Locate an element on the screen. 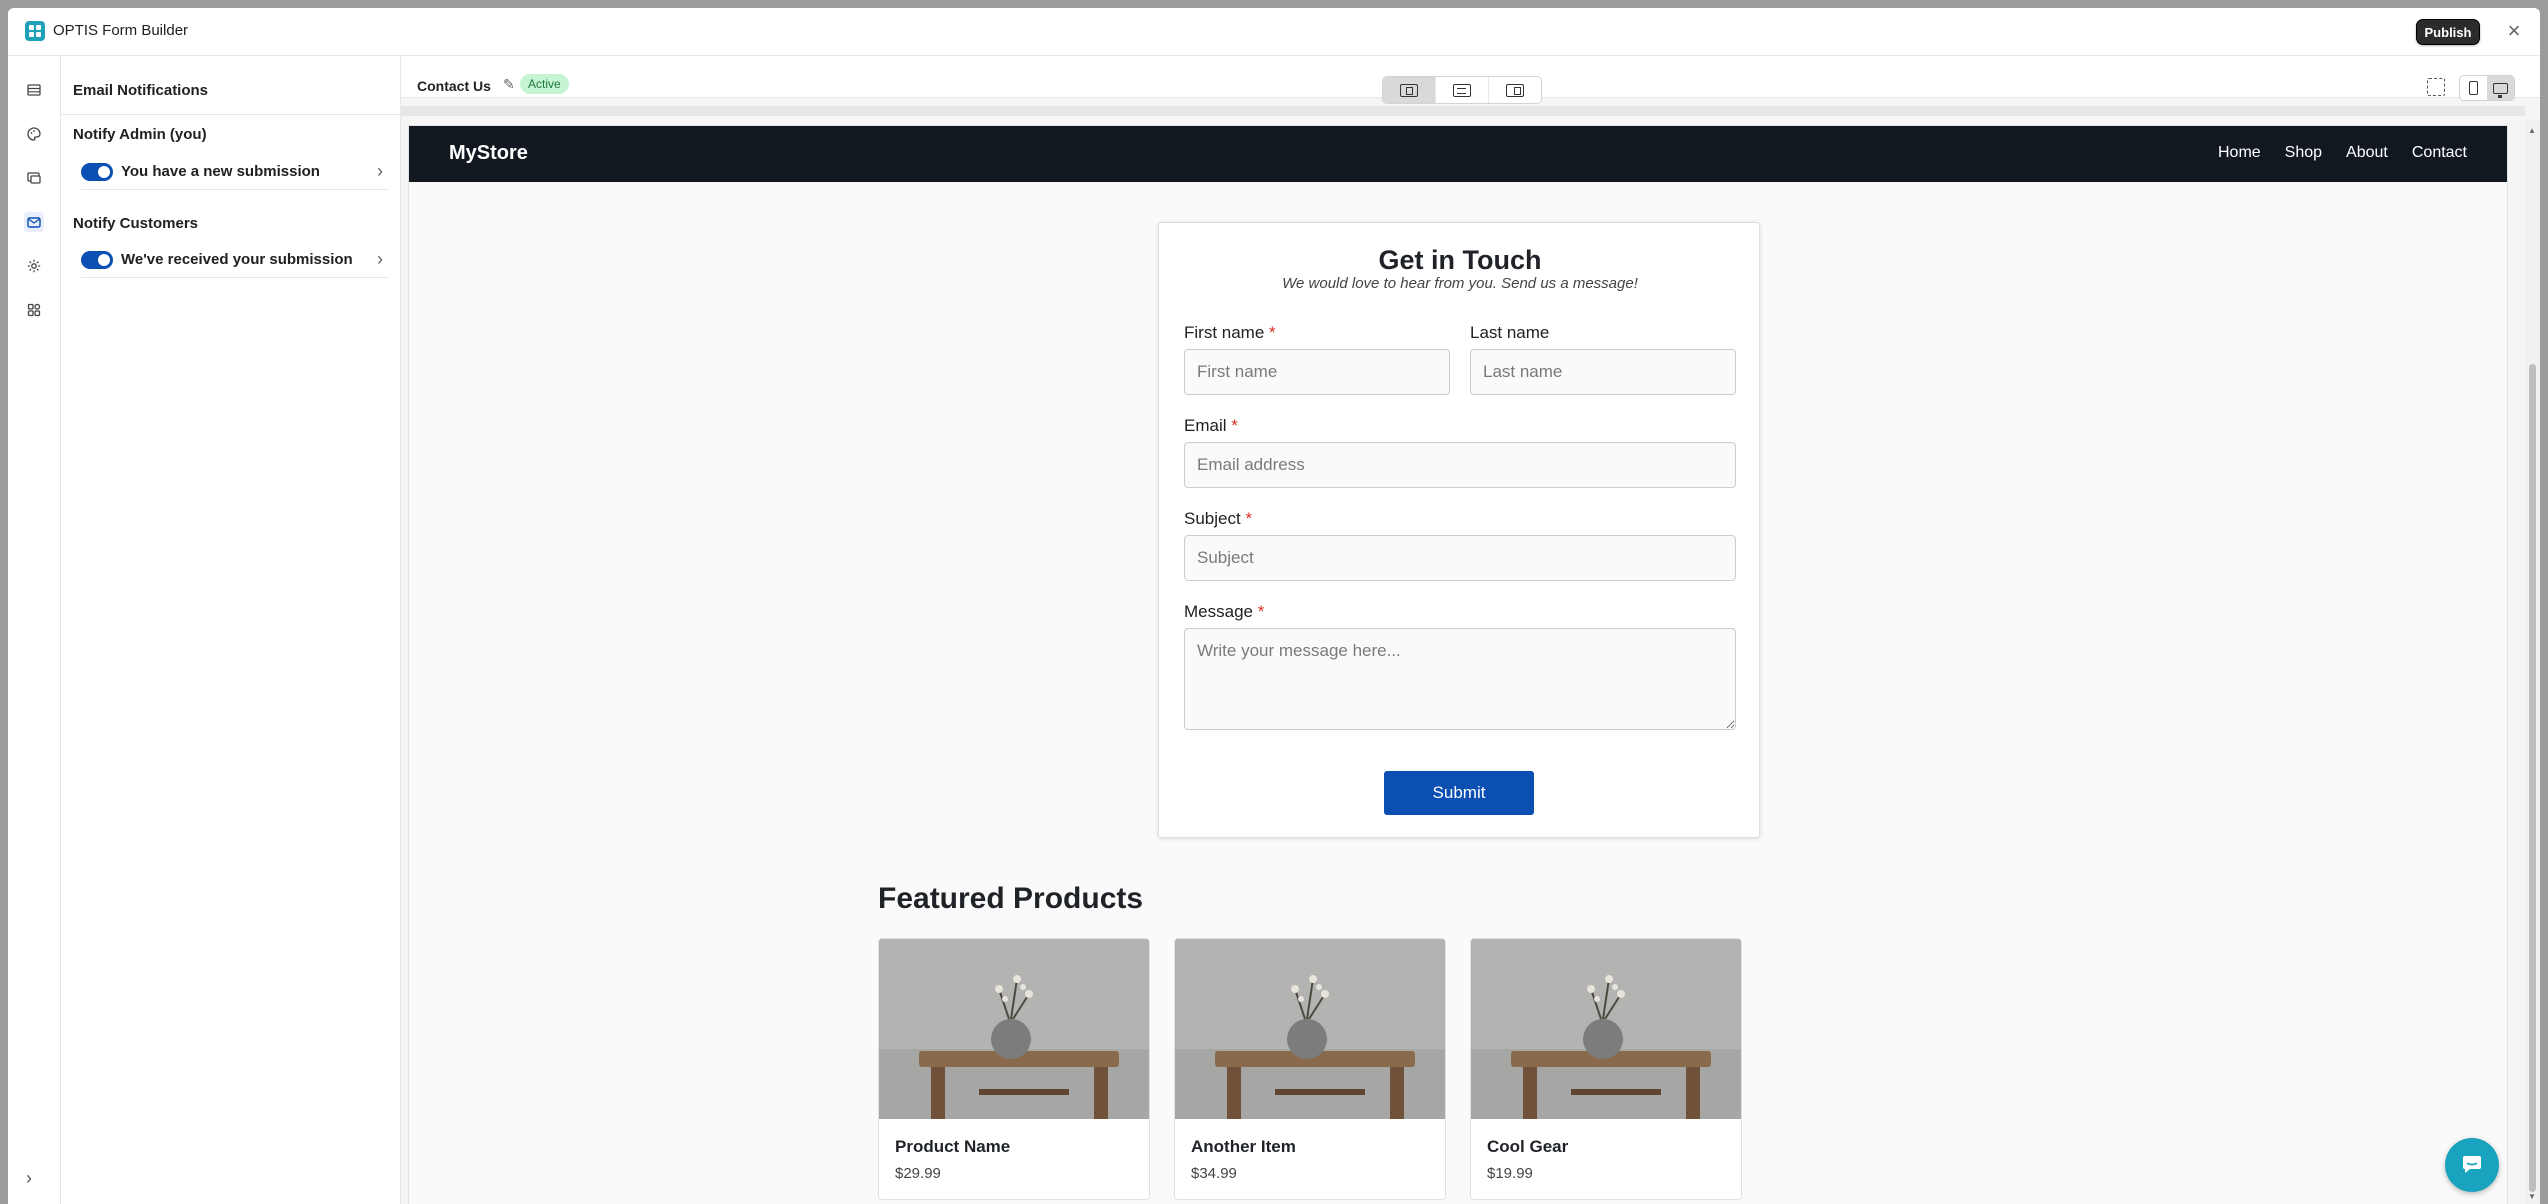 The image size is (2548, 1204). notification-label: We've received your submission is located at coordinates (237, 259).